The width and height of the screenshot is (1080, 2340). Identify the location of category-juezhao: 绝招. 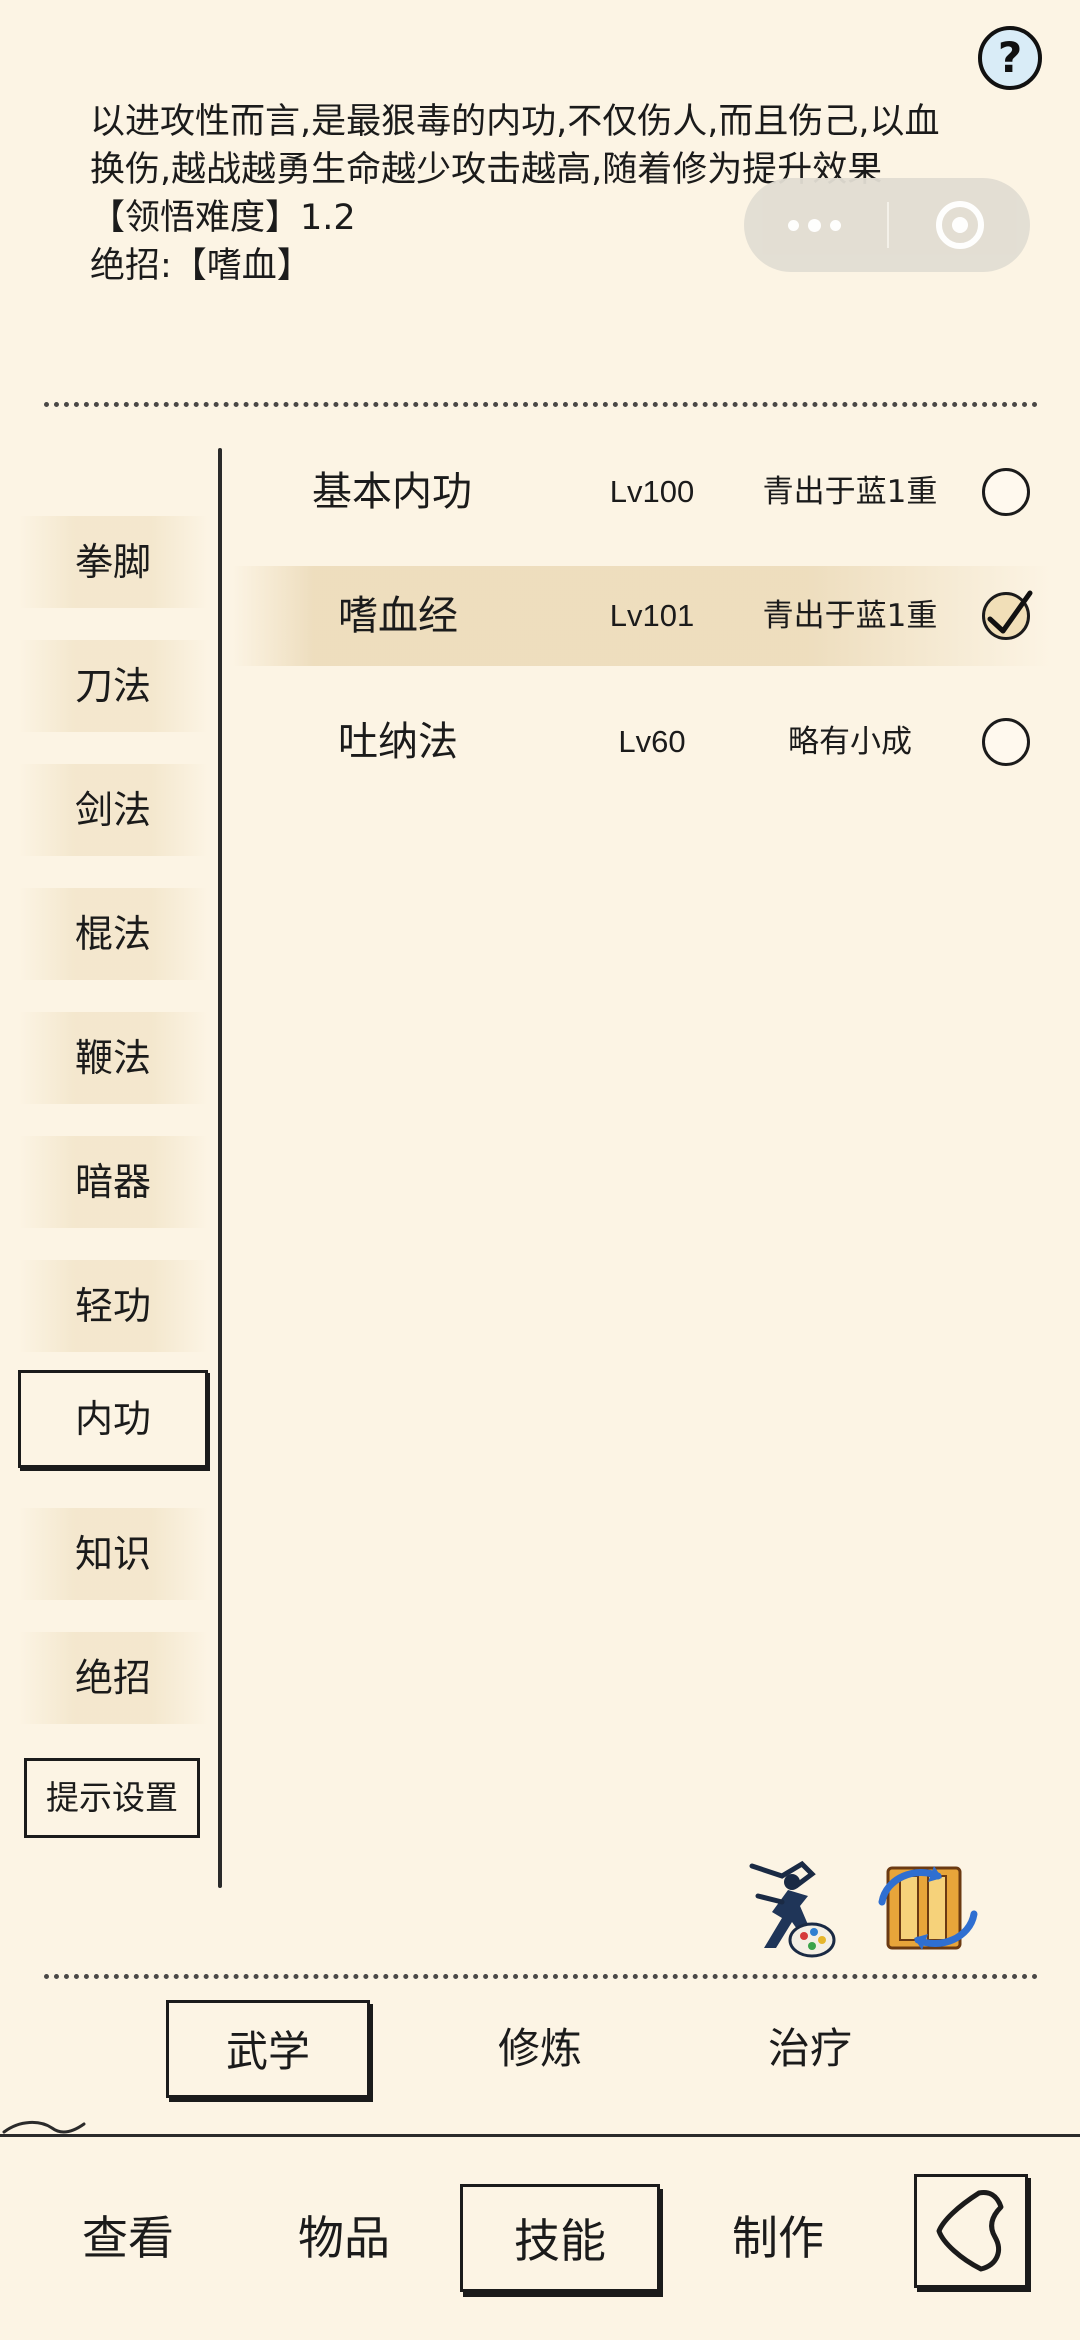
(113, 1678).